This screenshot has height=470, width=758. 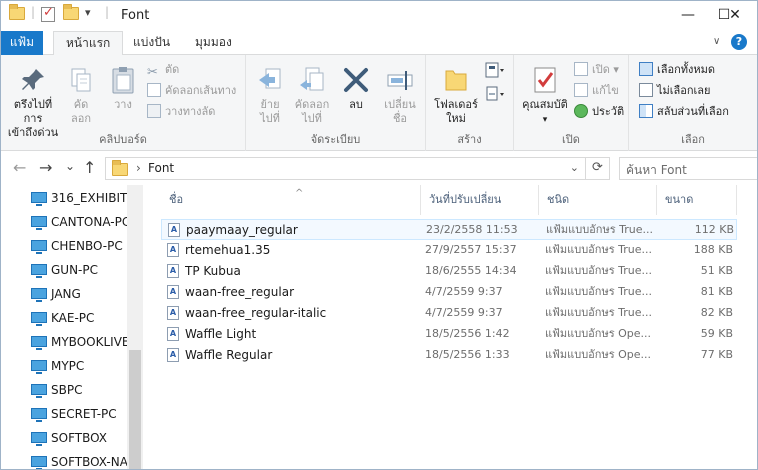 What do you see at coordinates (213, 43) in the screenshot?
I see `tab-view: มุมมอง` at bounding box center [213, 43].